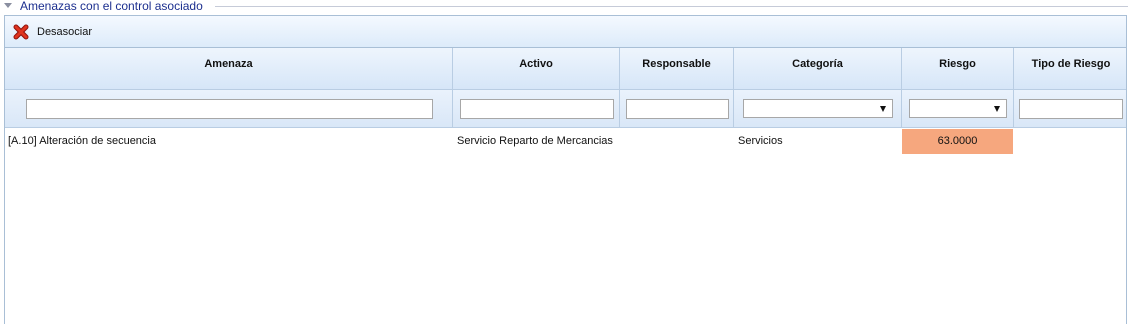  I want to click on grid-filter-row, so click(565, 109).